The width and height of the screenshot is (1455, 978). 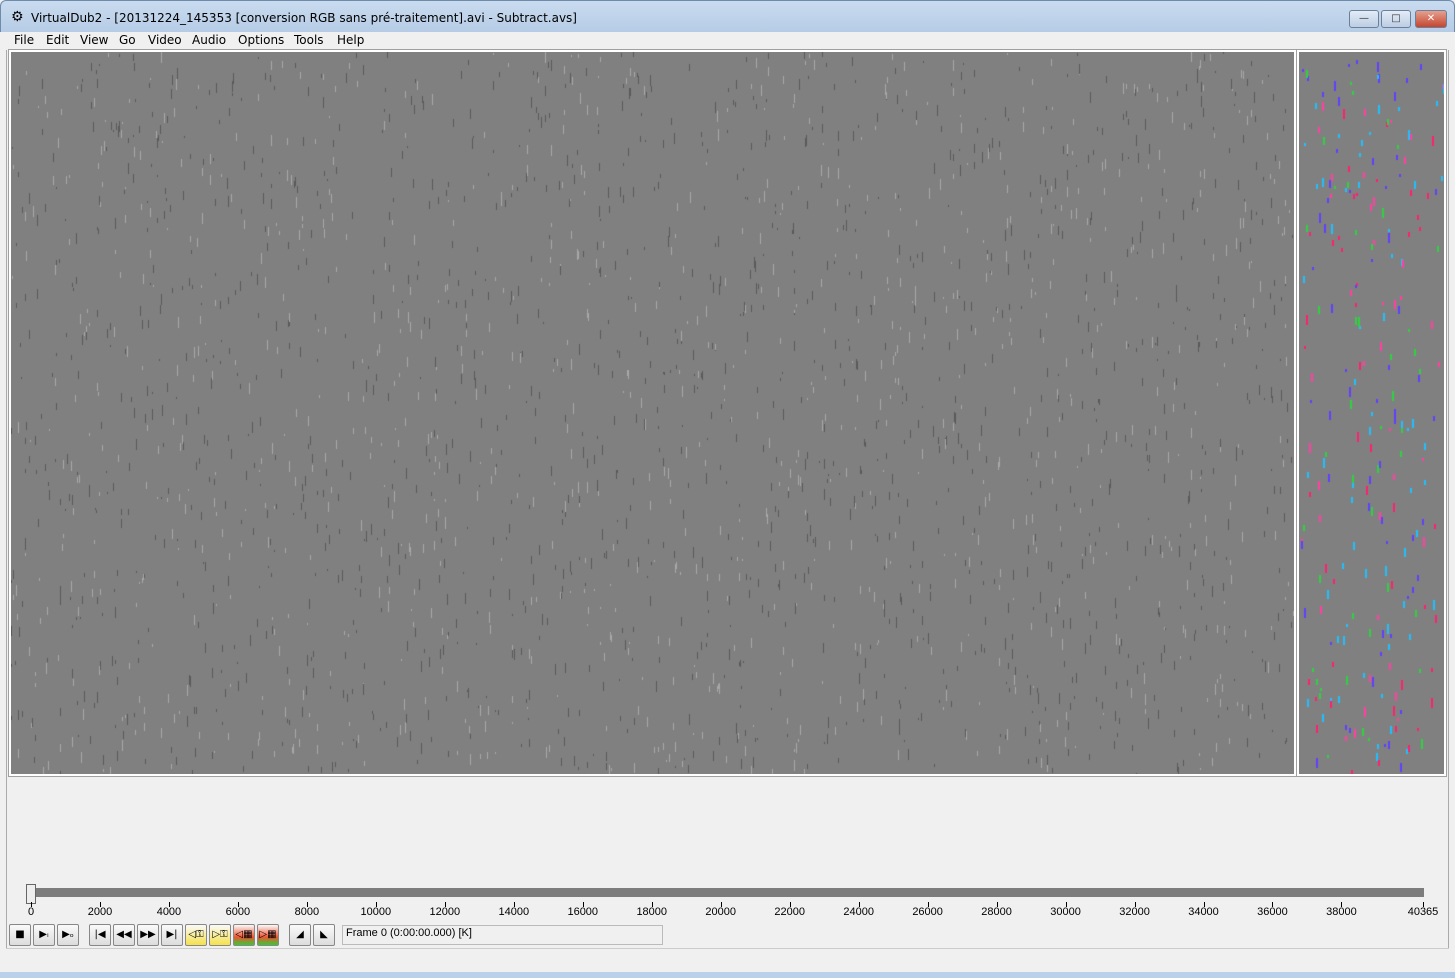 I want to click on menu-file: File, so click(x=24, y=40).